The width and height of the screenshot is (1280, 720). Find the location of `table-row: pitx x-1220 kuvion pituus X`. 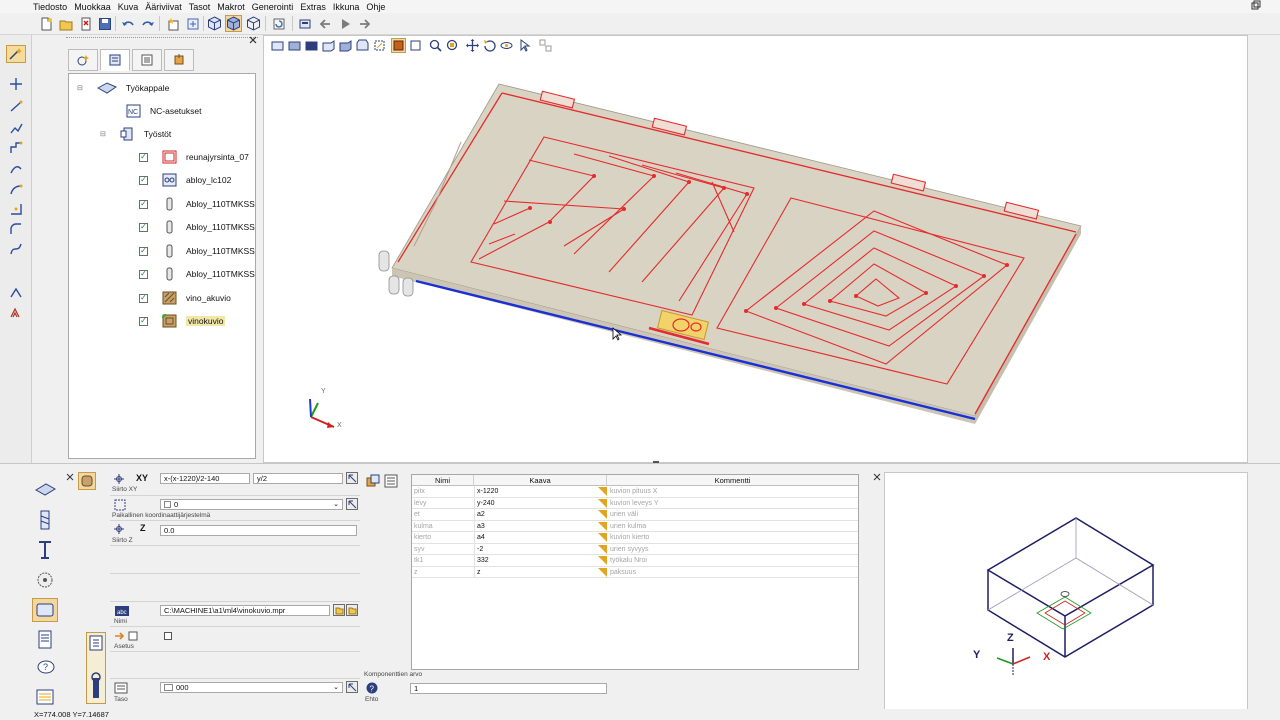

table-row: pitx x-1220 kuvion pituus X is located at coordinates (635, 492).